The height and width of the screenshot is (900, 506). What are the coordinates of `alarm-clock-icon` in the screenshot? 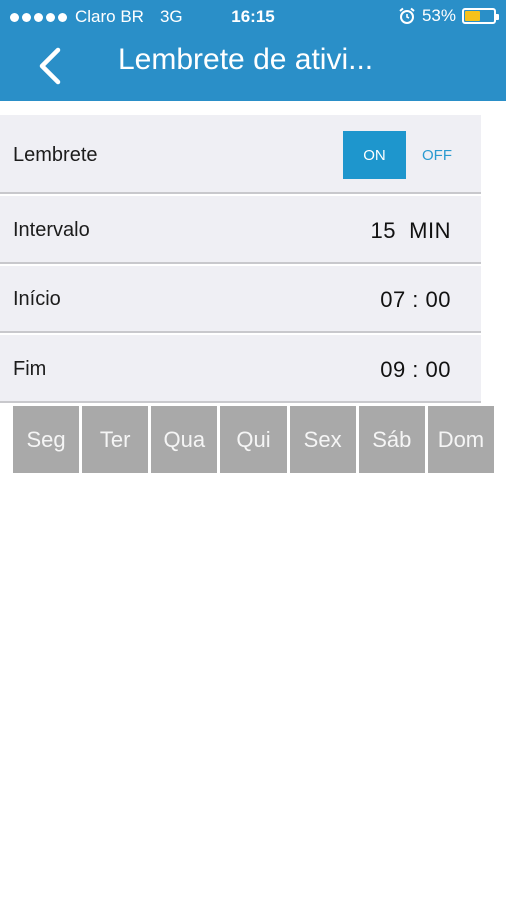 It's located at (407, 16).